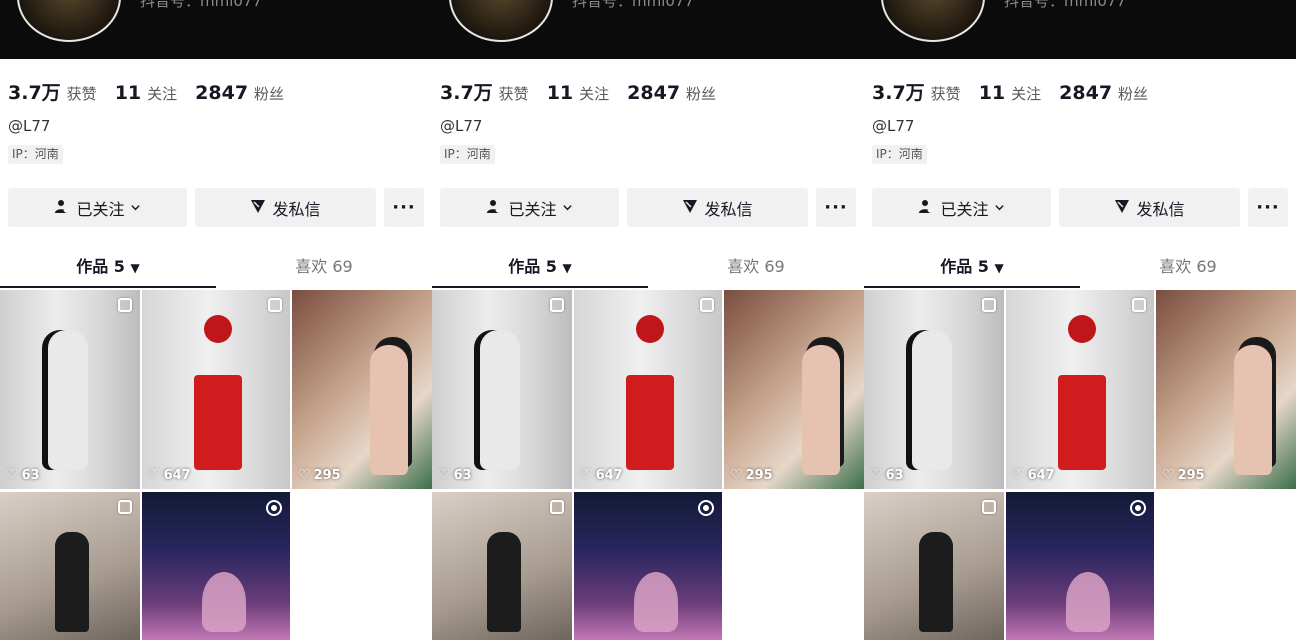 The height and width of the screenshot is (640, 1296). What do you see at coordinates (567, 268) in the screenshot?
I see `caret-down-icon: ▼` at bounding box center [567, 268].